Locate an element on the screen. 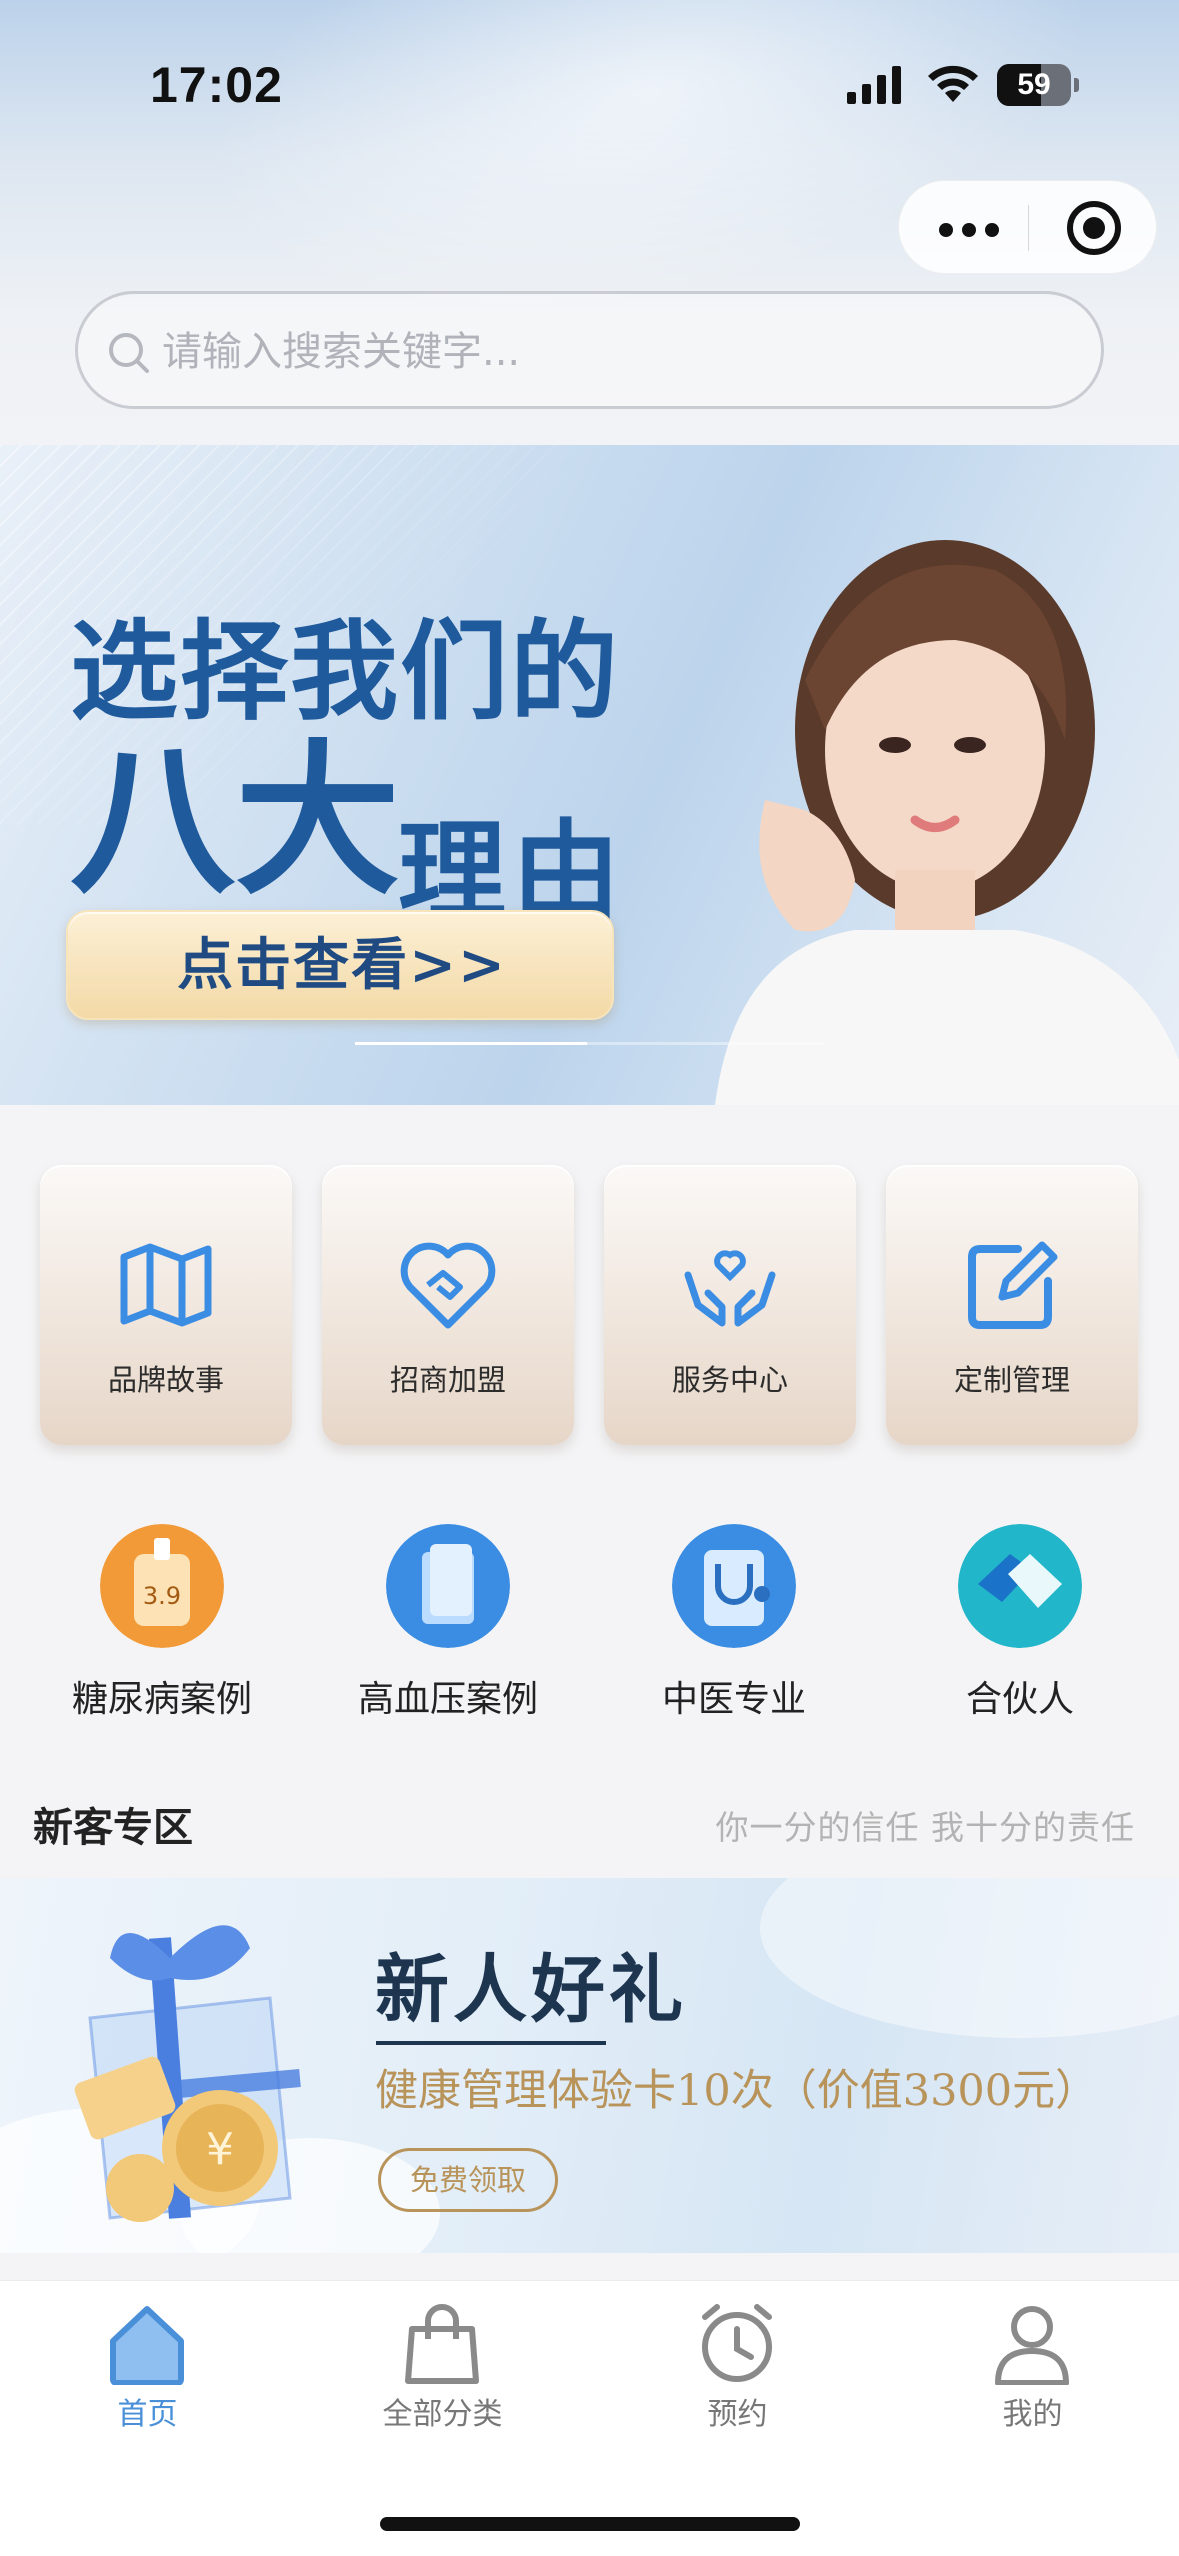 The image size is (1179, 2556). folder-icon is located at coordinates (448, 1586).